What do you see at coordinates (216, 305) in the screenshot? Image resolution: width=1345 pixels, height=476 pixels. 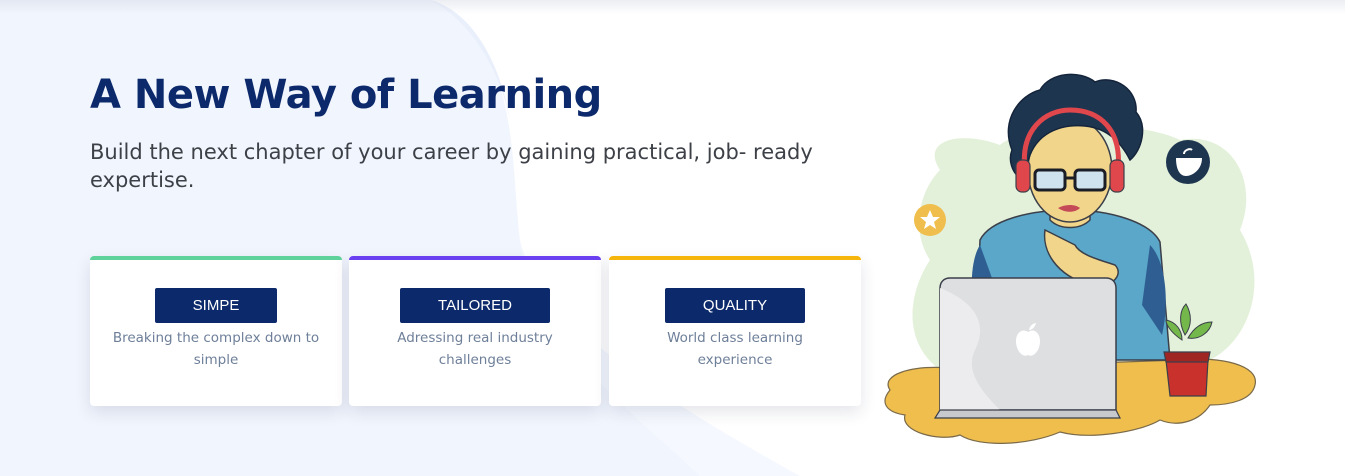 I see `card-badge: SIMPE` at bounding box center [216, 305].